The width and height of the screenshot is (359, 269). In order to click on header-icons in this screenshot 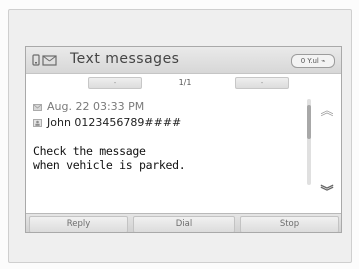, I will do `click(47, 60)`.